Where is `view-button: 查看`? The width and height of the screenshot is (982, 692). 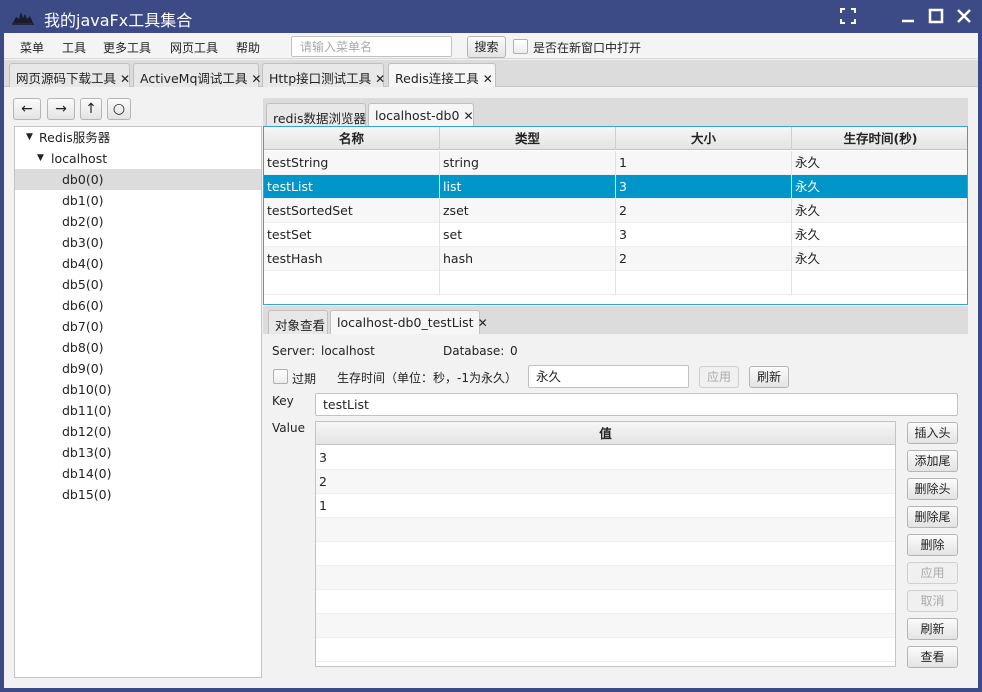
view-button: 查看 is located at coordinates (932, 657).